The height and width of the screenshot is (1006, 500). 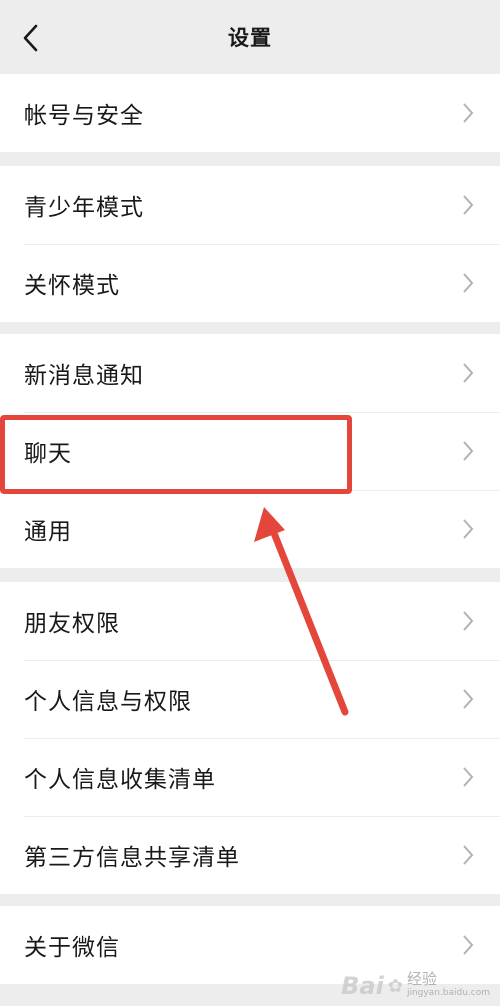 What do you see at coordinates (48, 532) in the screenshot?
I see `settings-item-label: 通用` at bounding box center [48, 532].